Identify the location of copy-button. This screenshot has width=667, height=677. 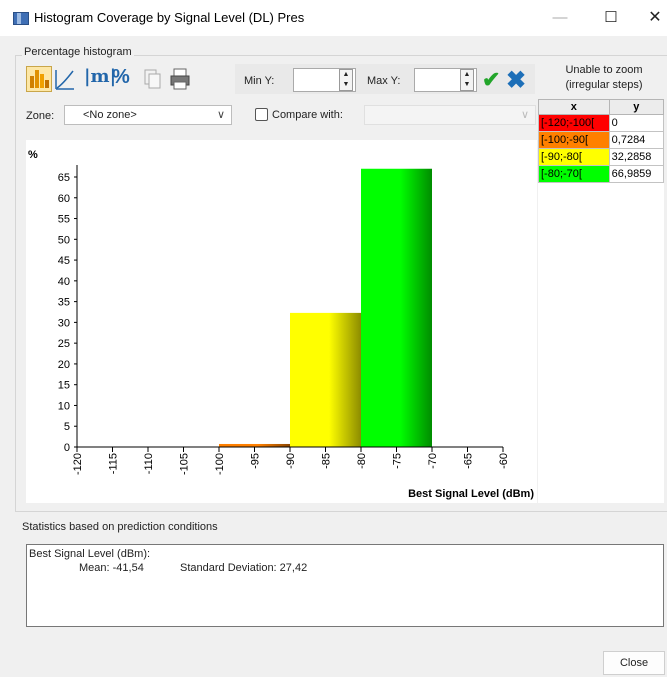
(153, 79).